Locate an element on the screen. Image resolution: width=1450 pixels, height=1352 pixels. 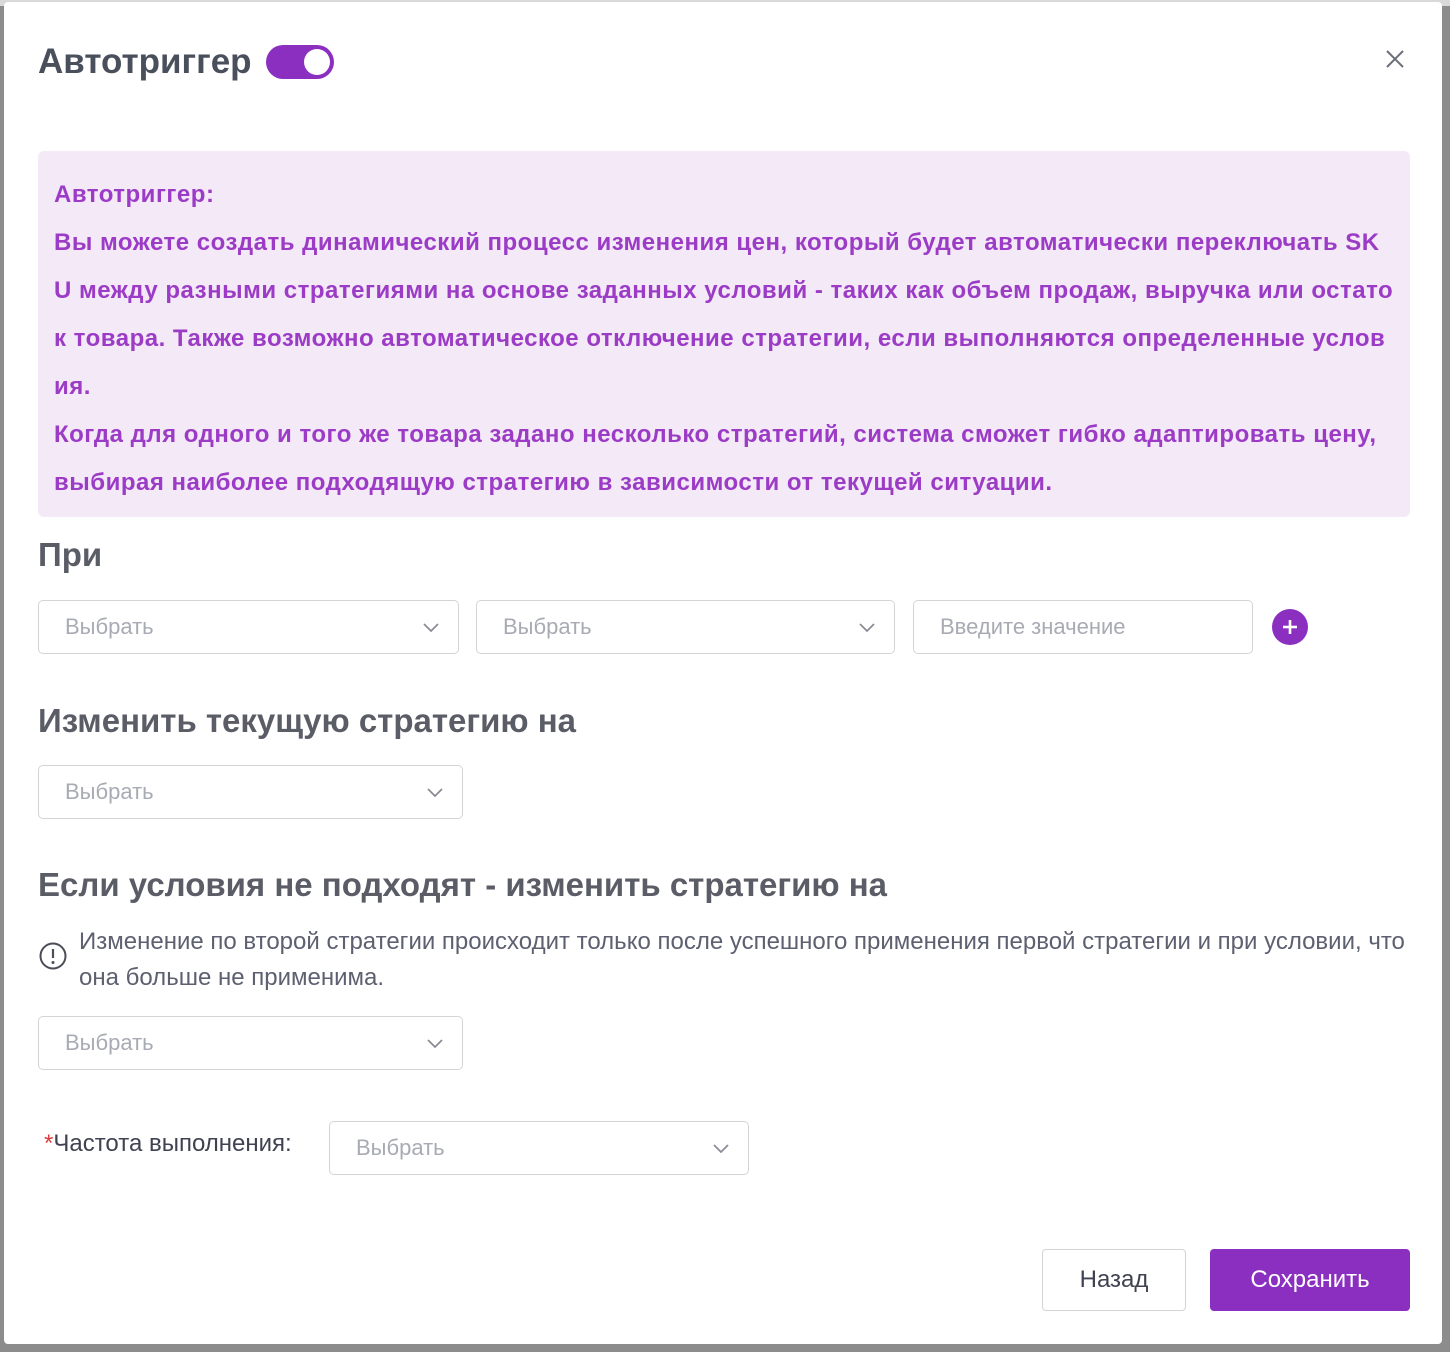
info-heading: Автотриггер: is located at coordinates (134, 194).